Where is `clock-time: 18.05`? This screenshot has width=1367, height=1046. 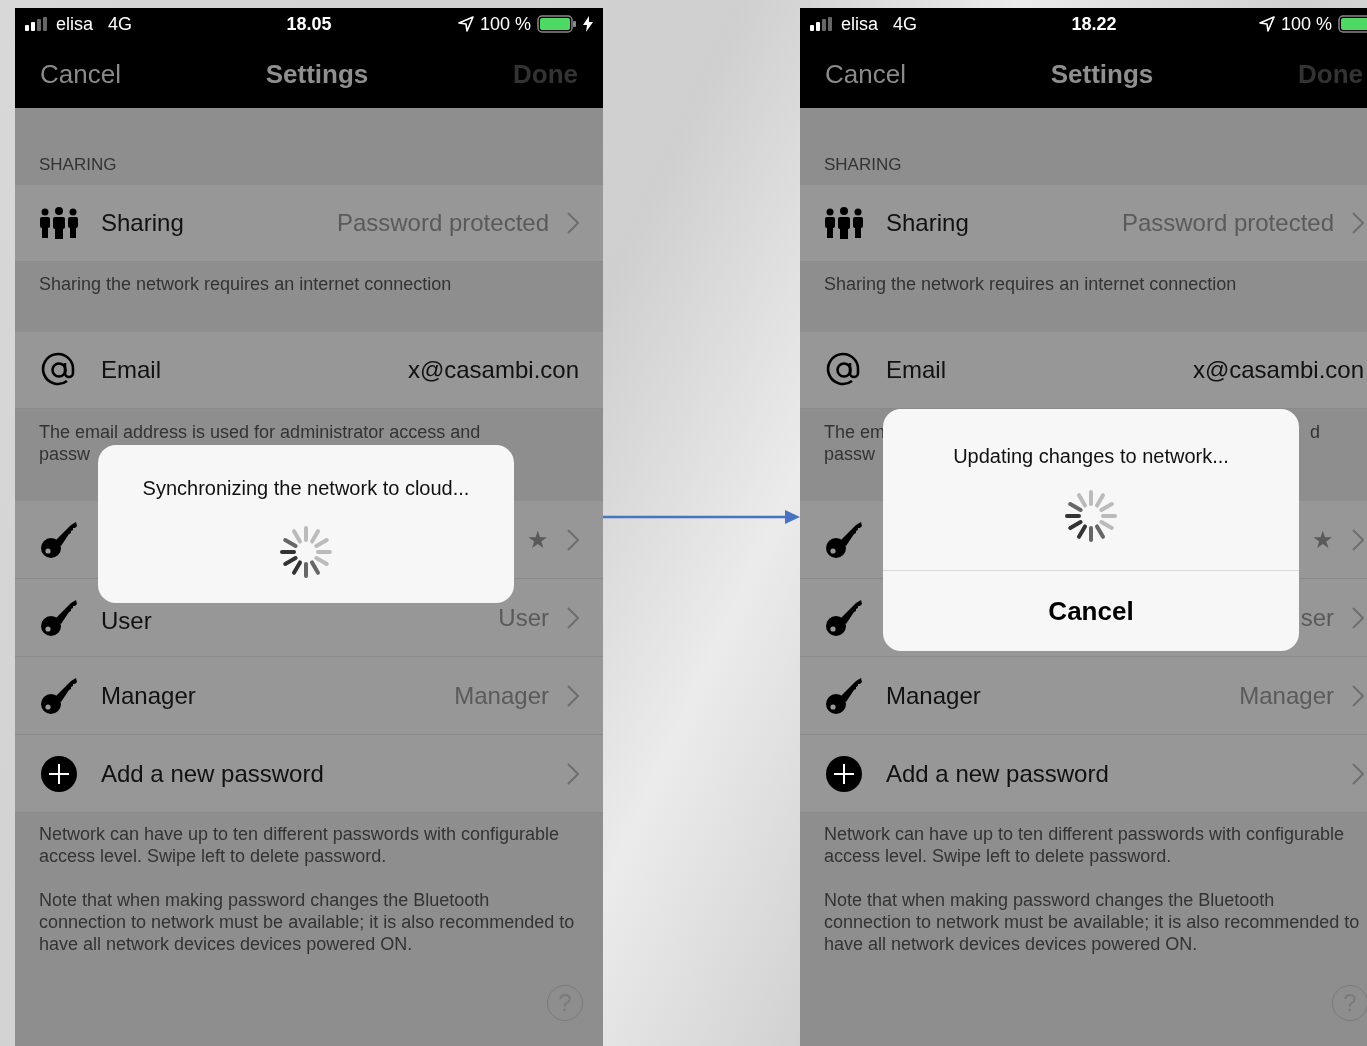
clock-time: 18.05 is located at coordinates (309, 24).